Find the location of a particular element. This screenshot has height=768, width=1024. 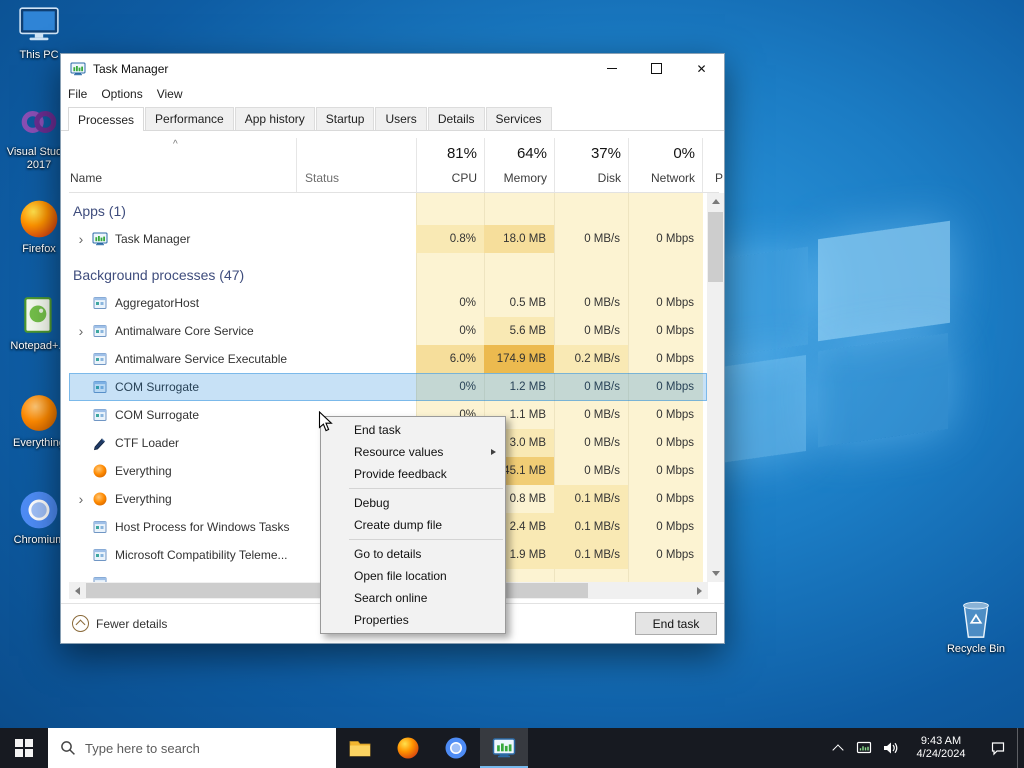

right-arrow-icon is located at coordinates (699, 590).